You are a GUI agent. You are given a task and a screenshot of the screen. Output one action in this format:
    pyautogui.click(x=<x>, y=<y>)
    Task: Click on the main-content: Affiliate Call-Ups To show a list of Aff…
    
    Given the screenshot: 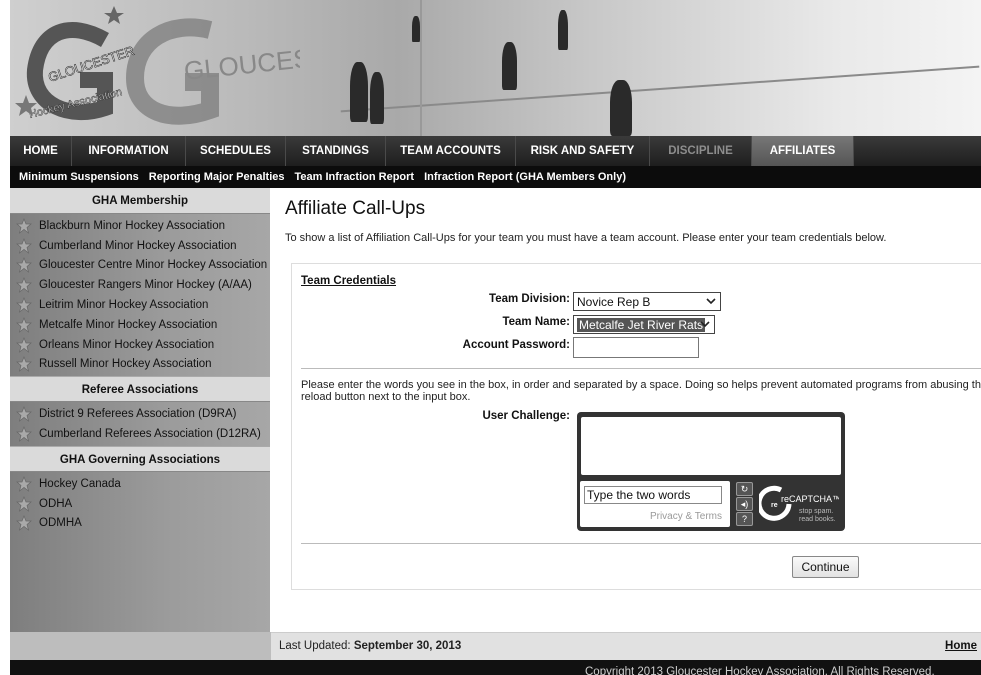 What is the action you would take?
    pyautogui.click(x=633, y=221)
    